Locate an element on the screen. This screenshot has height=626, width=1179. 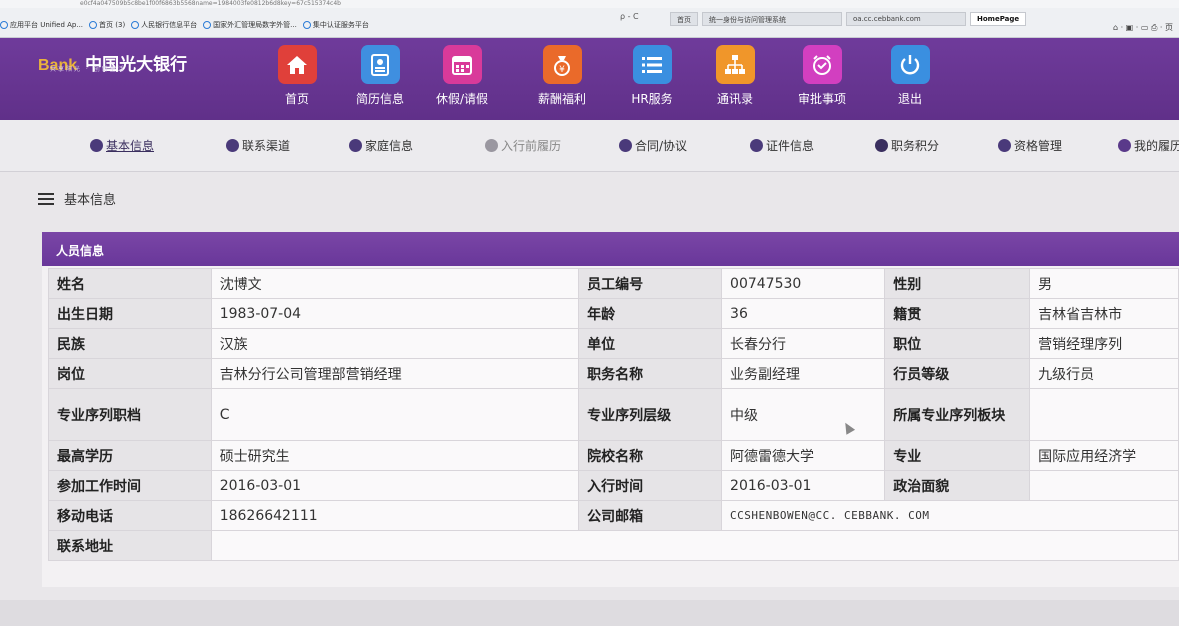
section-title-text: 基本信息 is located at coordinates (90, 200).